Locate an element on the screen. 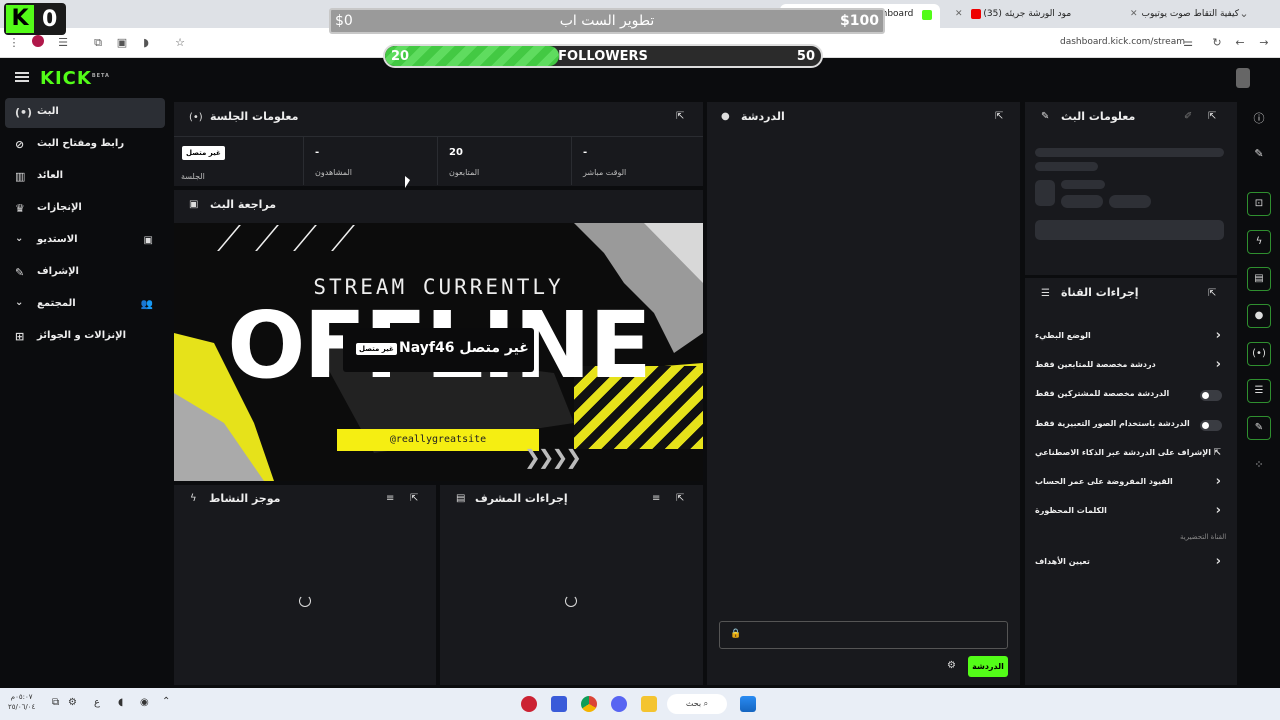 This screenshot has height=720, width=1280. chat-input: 🔒 is located at coordinates (863, 635).